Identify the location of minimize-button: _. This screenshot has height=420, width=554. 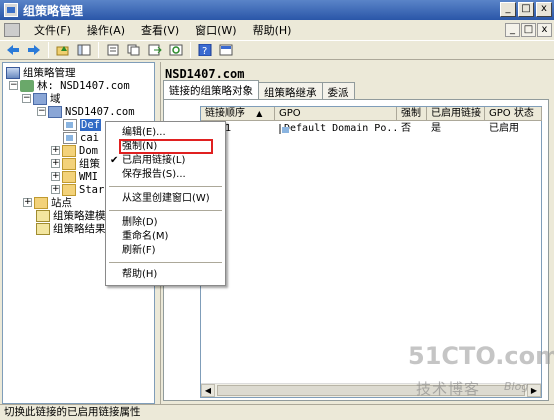
(508, 9).